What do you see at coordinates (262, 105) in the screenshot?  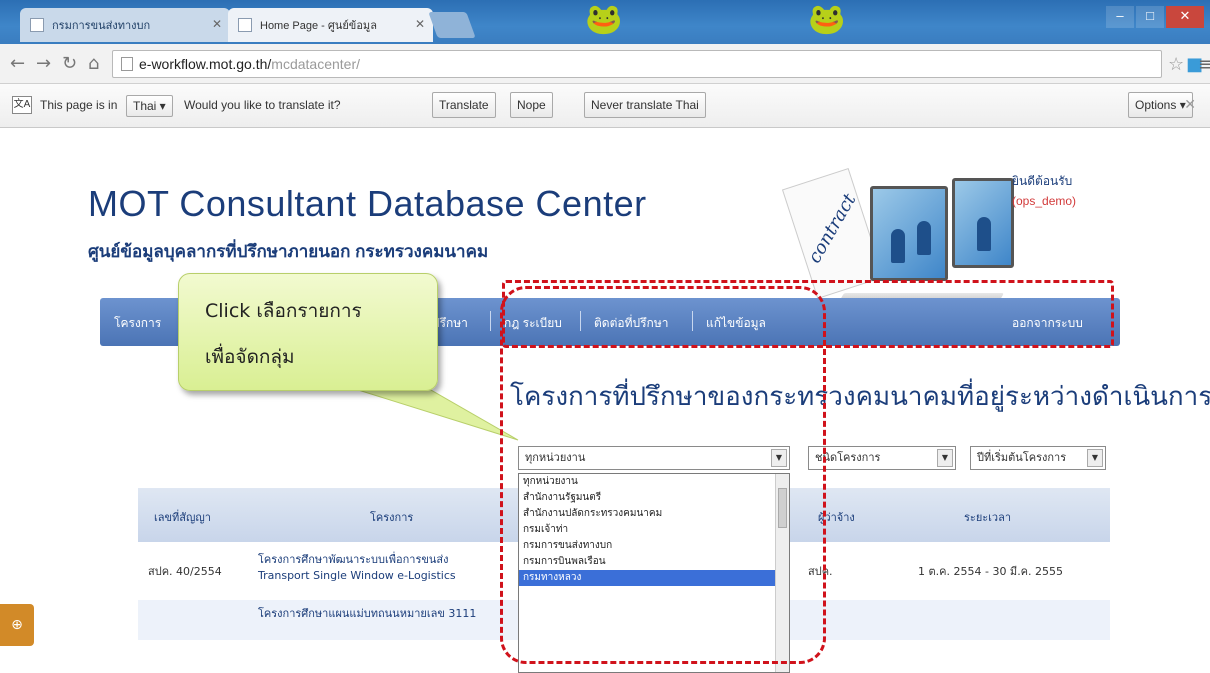 I see `translate-question: Would you like to translate it?` at bounding box center [262, 105].